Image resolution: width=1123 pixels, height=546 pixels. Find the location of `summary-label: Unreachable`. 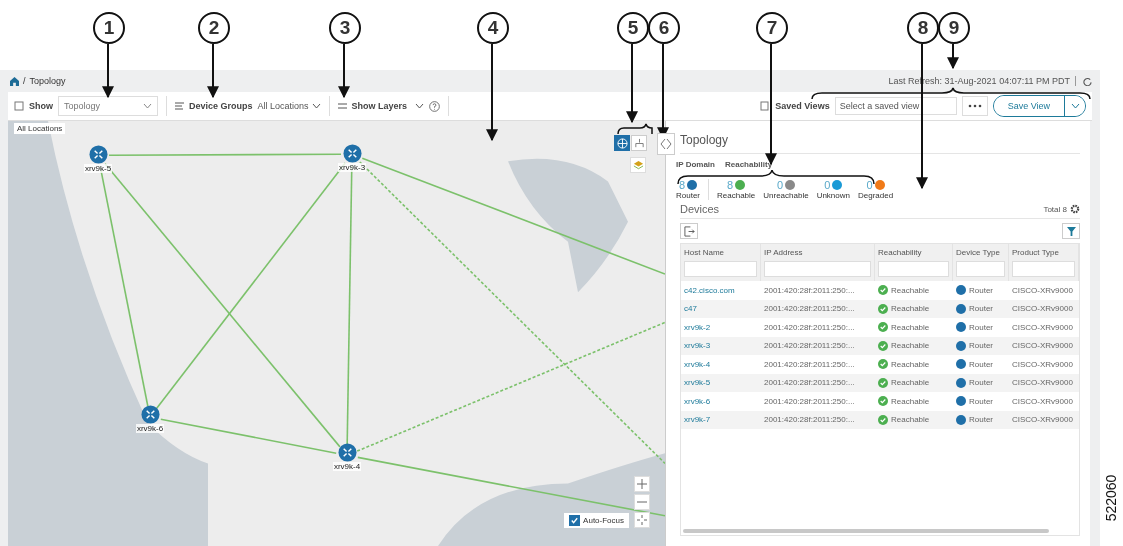

summary-label: Unreachable is located at coordinates (786, 195).